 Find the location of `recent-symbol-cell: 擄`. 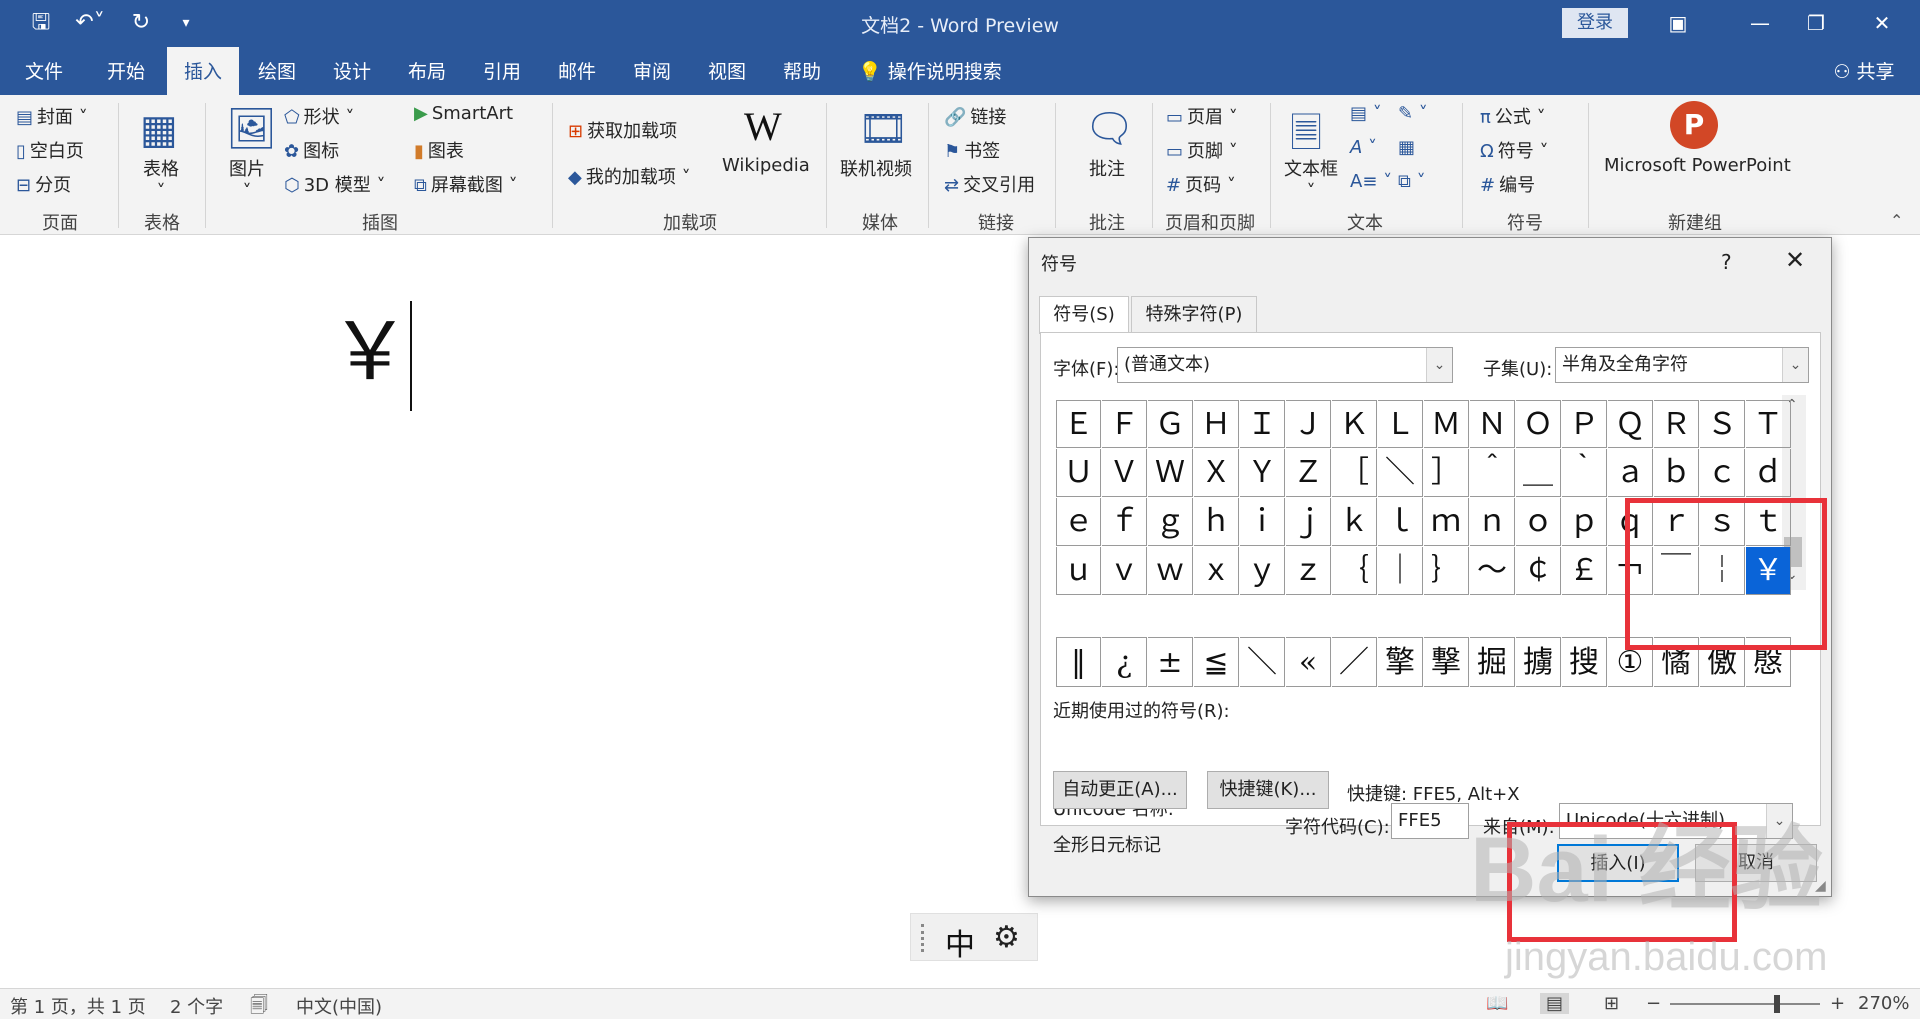

recent-symbol-cell: 擄 is located at coordinates (1538, 662).